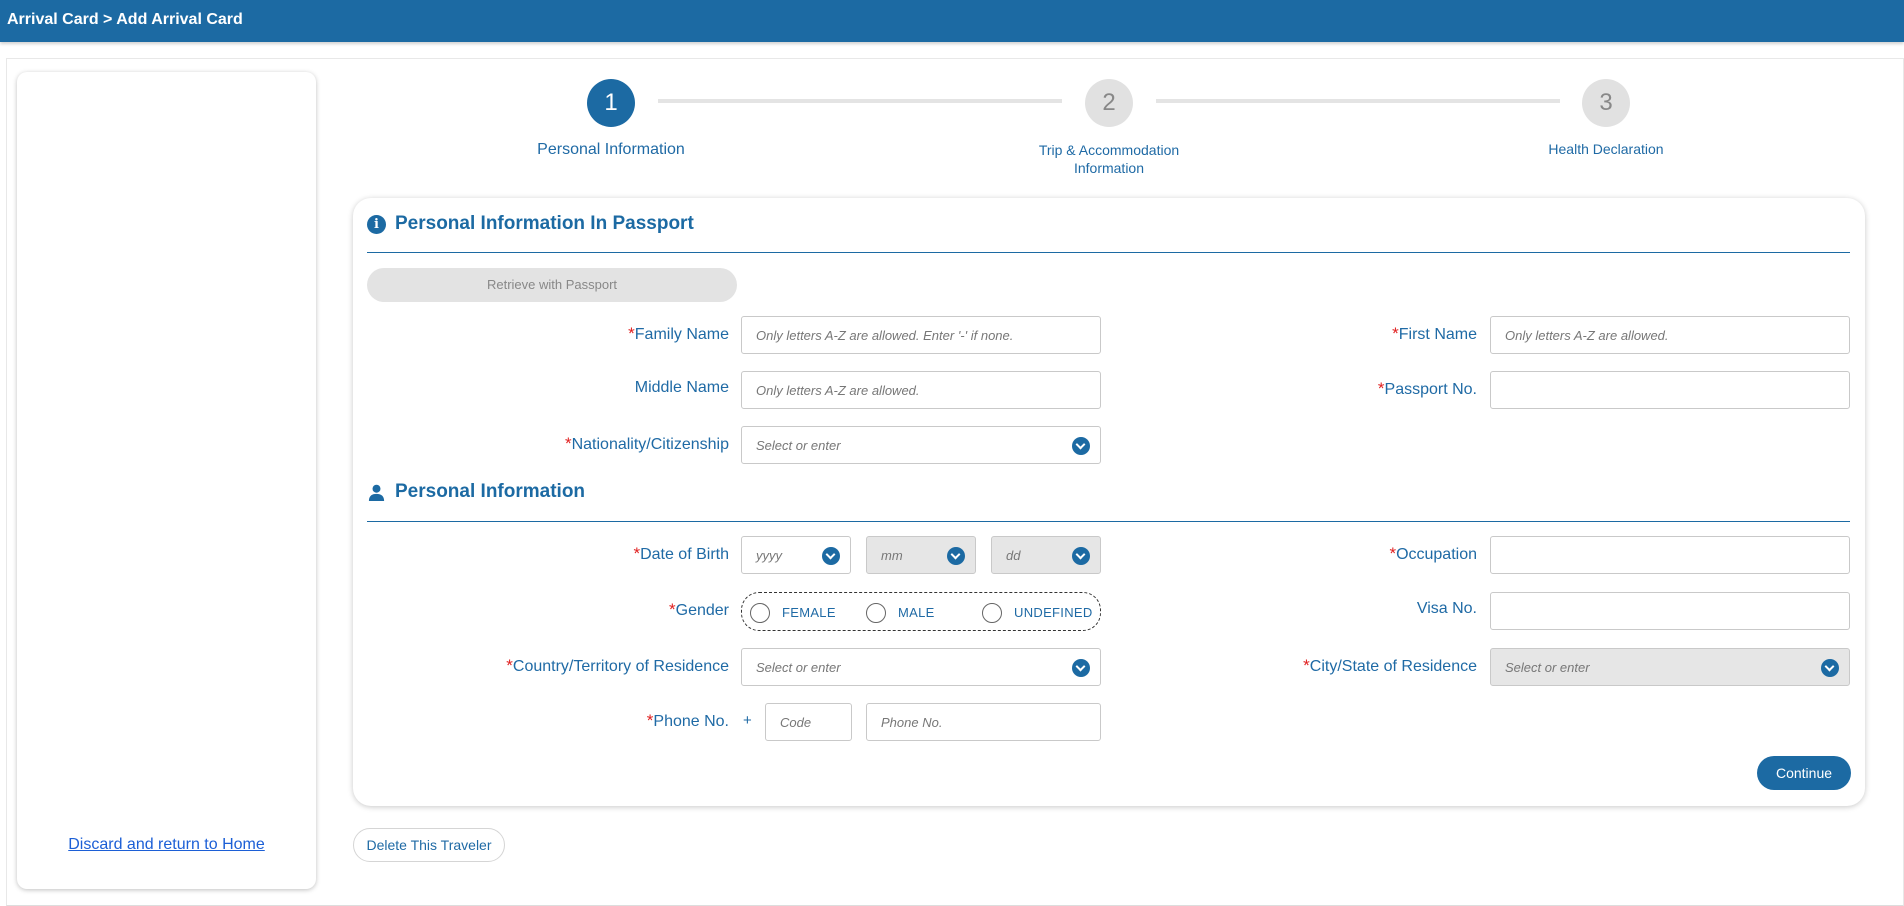 This screenshot has width=1904, height=906. I want to click on dob-day-placeholder: dd, so click(1013, 555).